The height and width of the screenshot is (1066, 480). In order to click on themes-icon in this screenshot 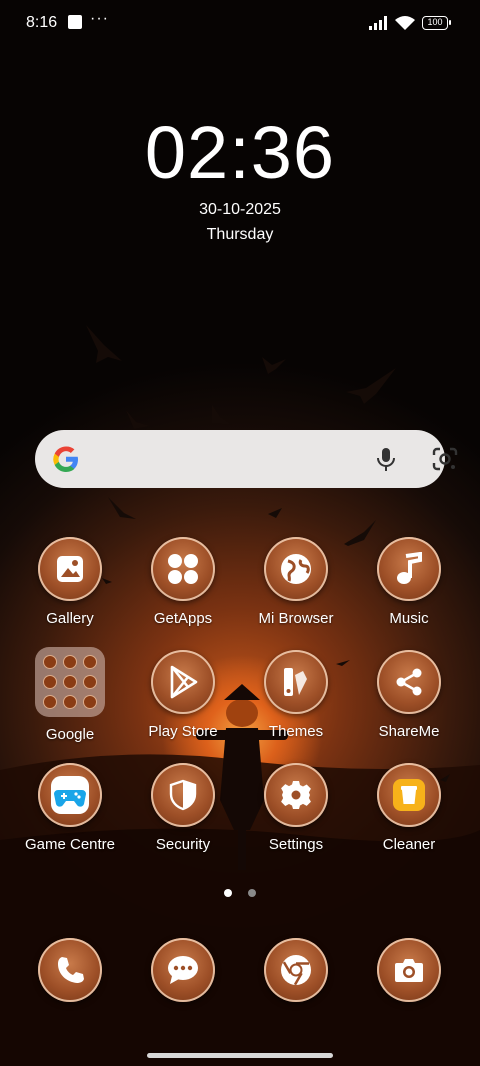, I will do `click(296, 682)`.